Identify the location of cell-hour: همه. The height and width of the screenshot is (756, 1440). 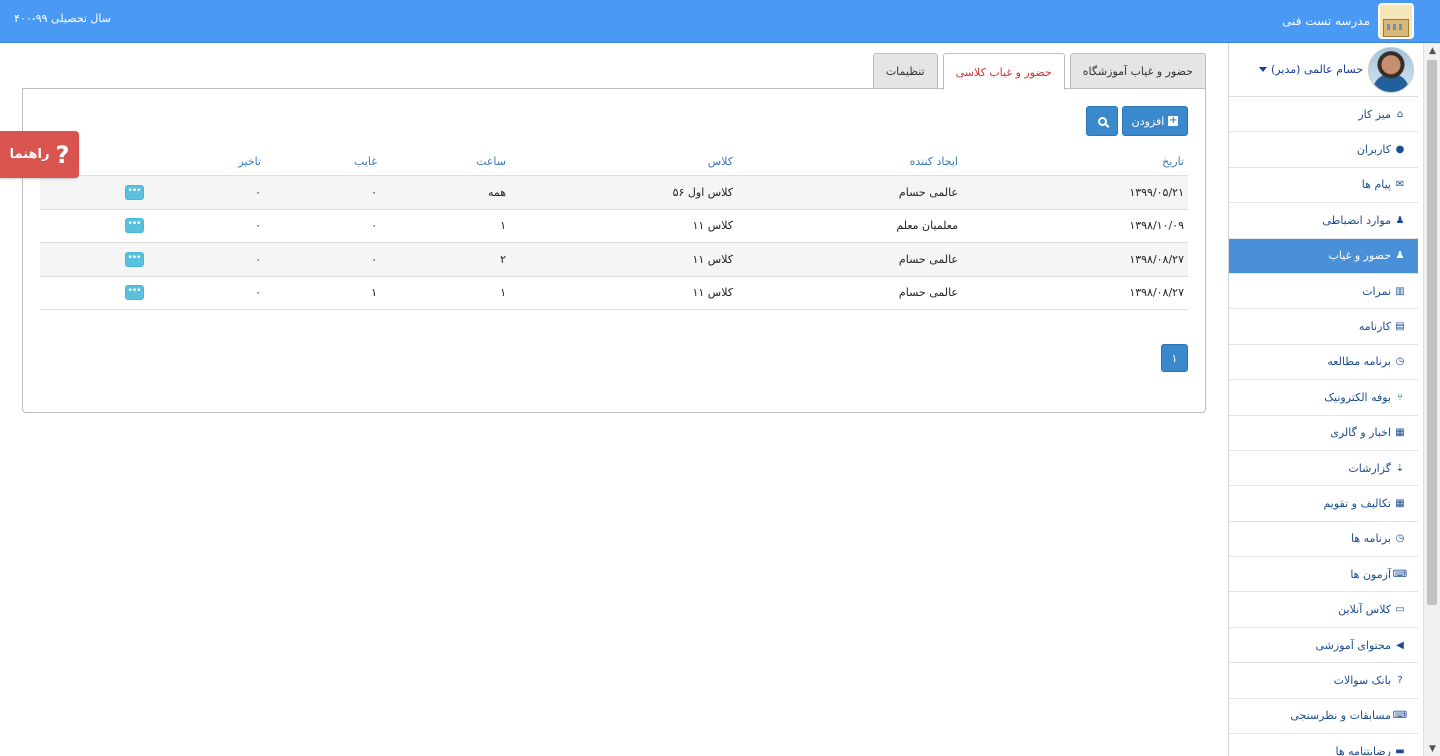
(496, 192).